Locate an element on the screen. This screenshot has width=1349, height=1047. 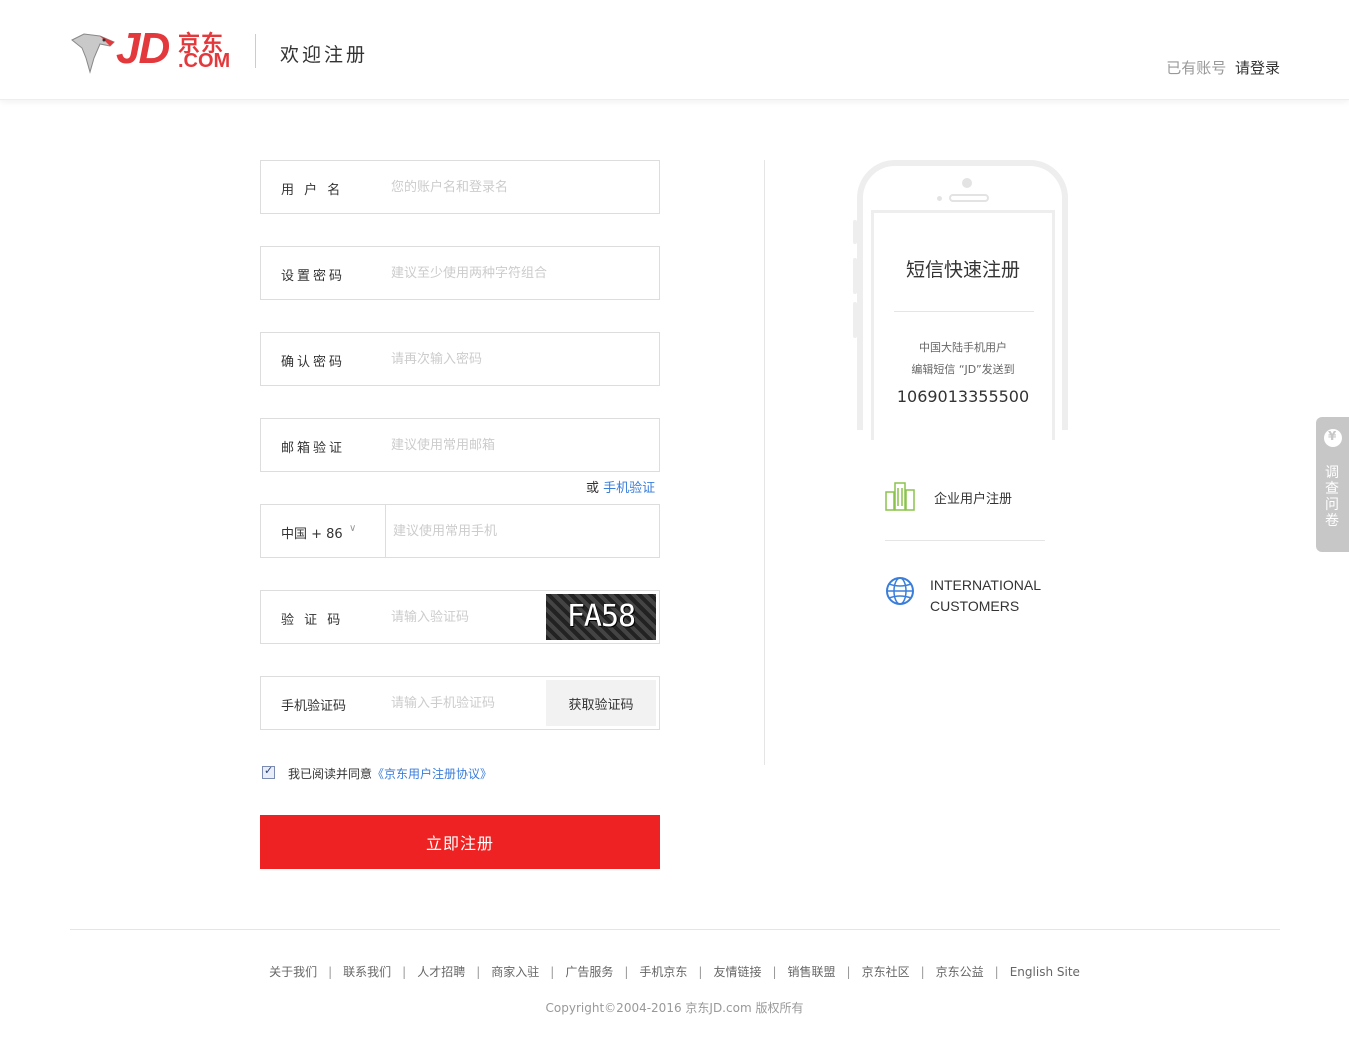
promo-title: 短信快速注册 is located at coordinates (962, 270).